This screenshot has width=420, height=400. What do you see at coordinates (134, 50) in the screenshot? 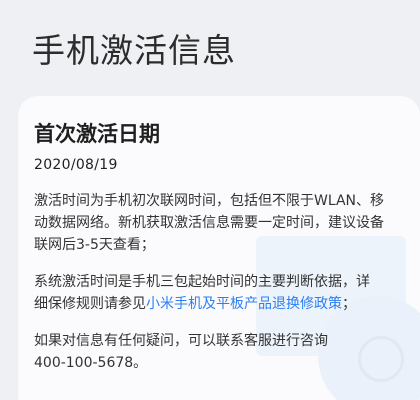
I see `page-title: 手机激活信息` at bounding box center [134, 50].